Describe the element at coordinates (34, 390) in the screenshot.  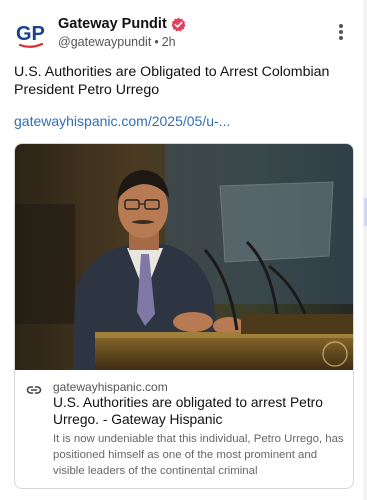
I see `link-icon` at that location.